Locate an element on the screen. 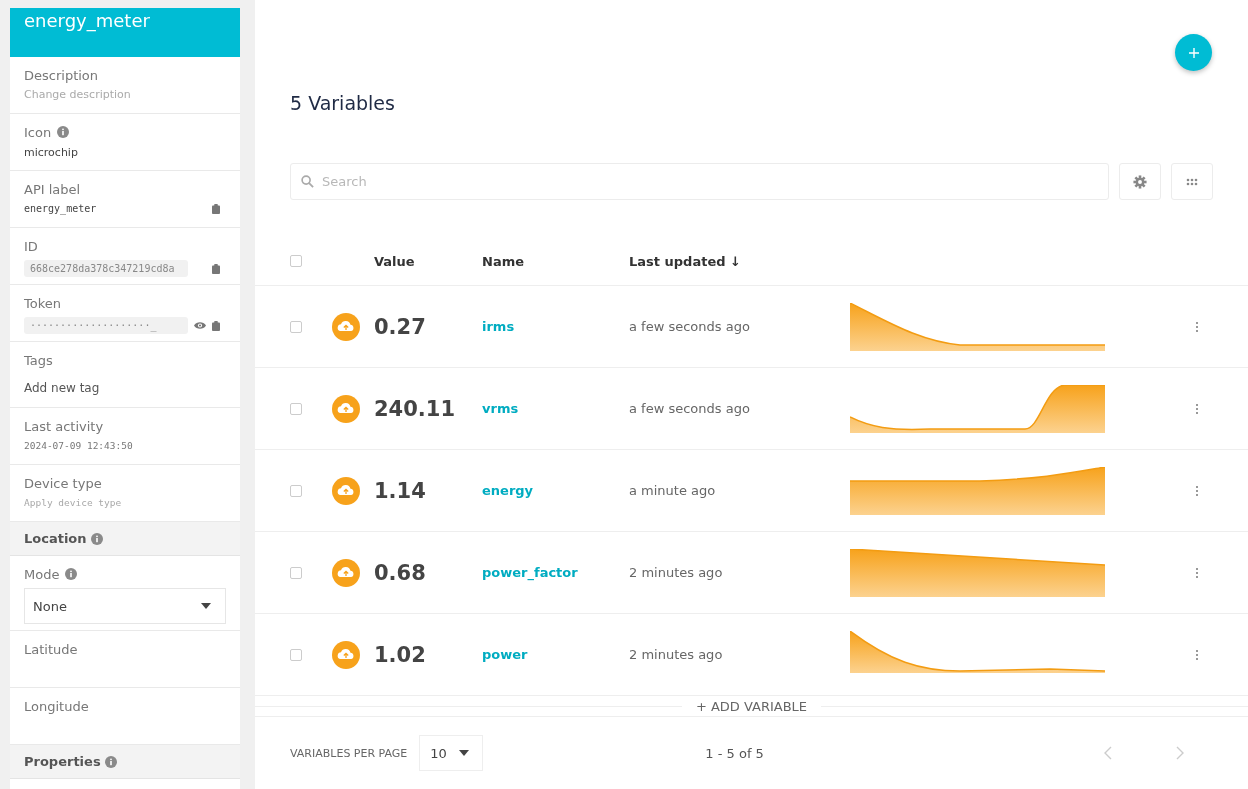  field-value: 668ce278da378c347219cd8a is located at coordinates (106, 268).